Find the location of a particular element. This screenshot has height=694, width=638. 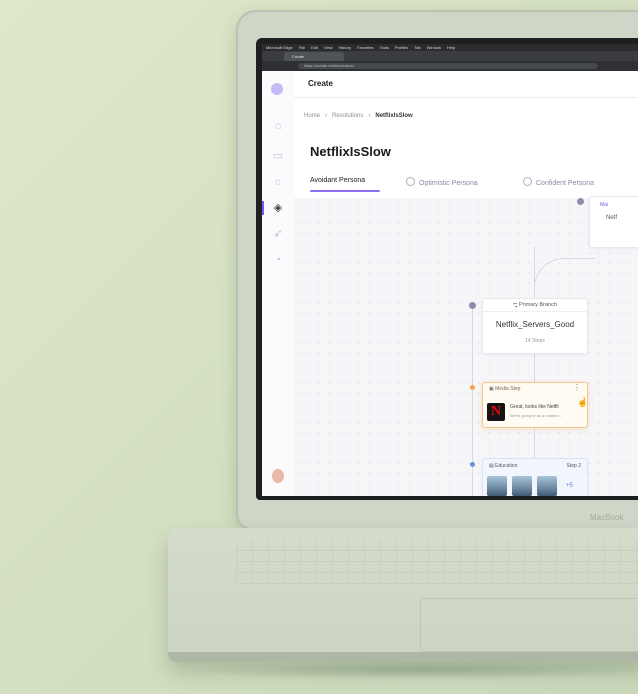

topbar-title: Create is located at coordinates (320, 83).